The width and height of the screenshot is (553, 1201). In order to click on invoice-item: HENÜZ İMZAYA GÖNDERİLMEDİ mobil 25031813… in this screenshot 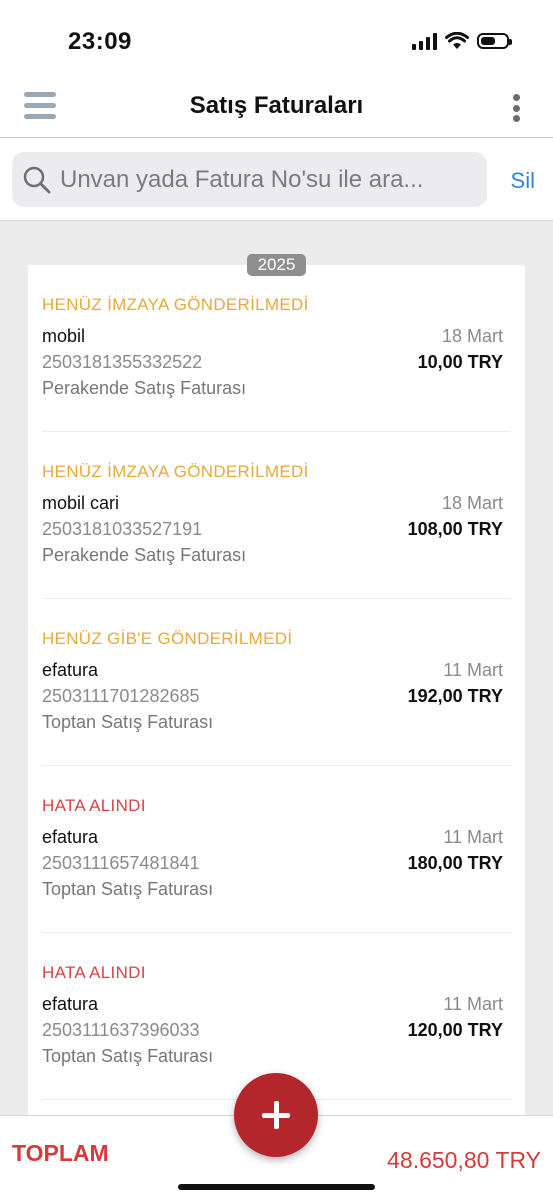, I will do `click(276, 348)`.